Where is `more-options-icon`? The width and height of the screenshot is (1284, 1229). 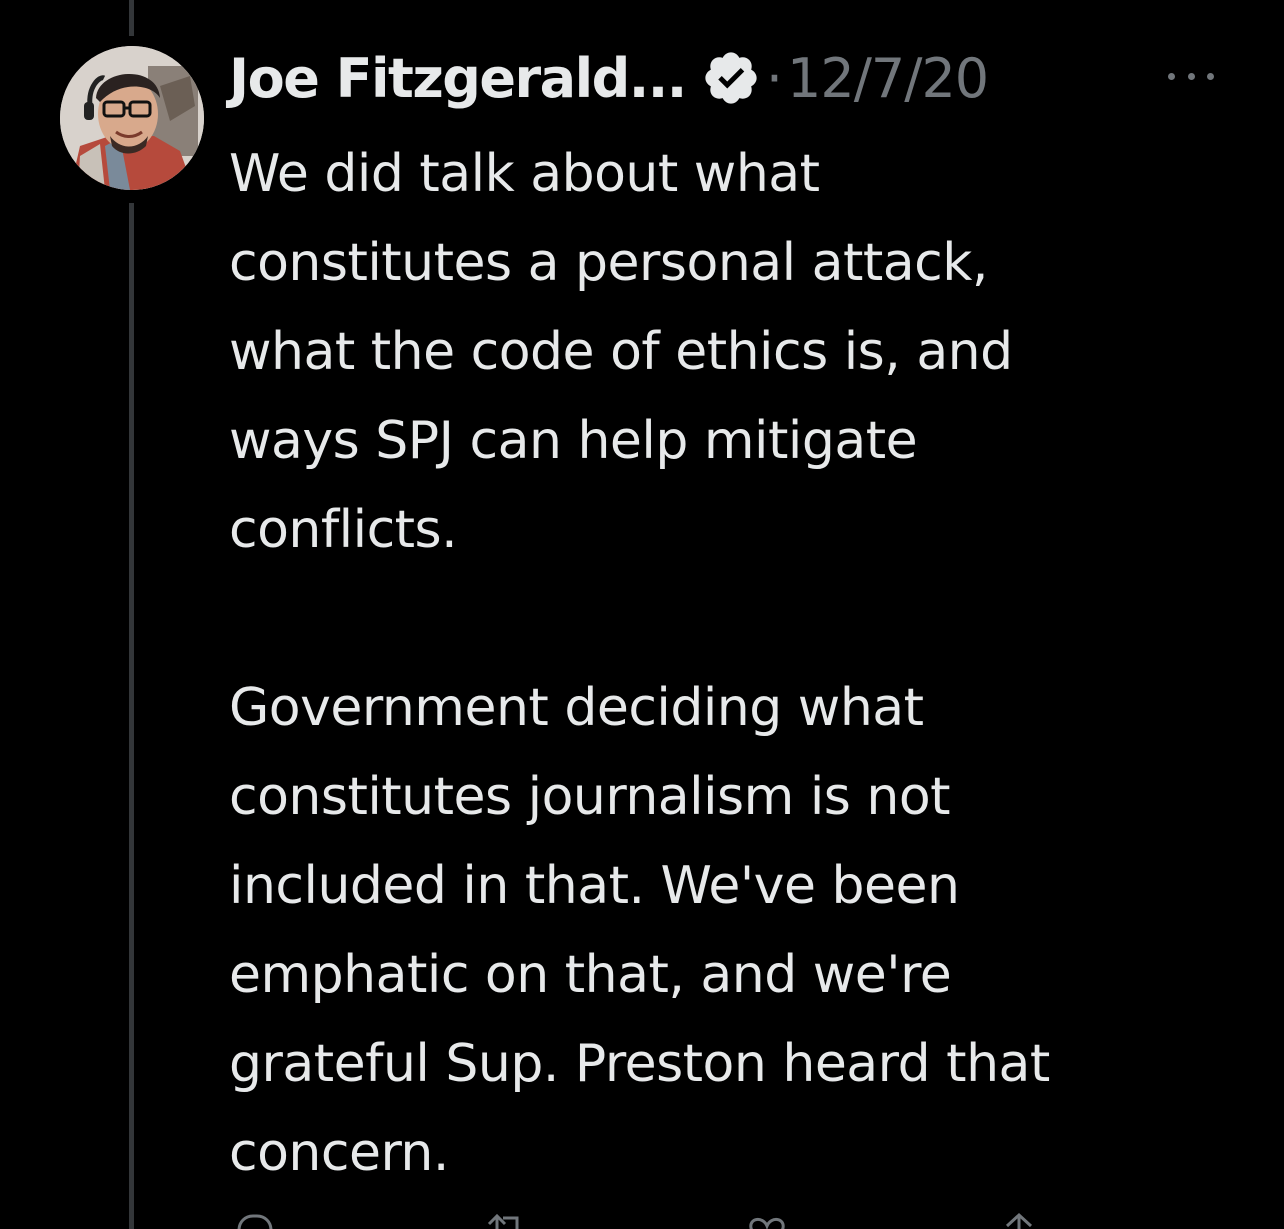 more-options-icon is located at coordinates (1191, 76).